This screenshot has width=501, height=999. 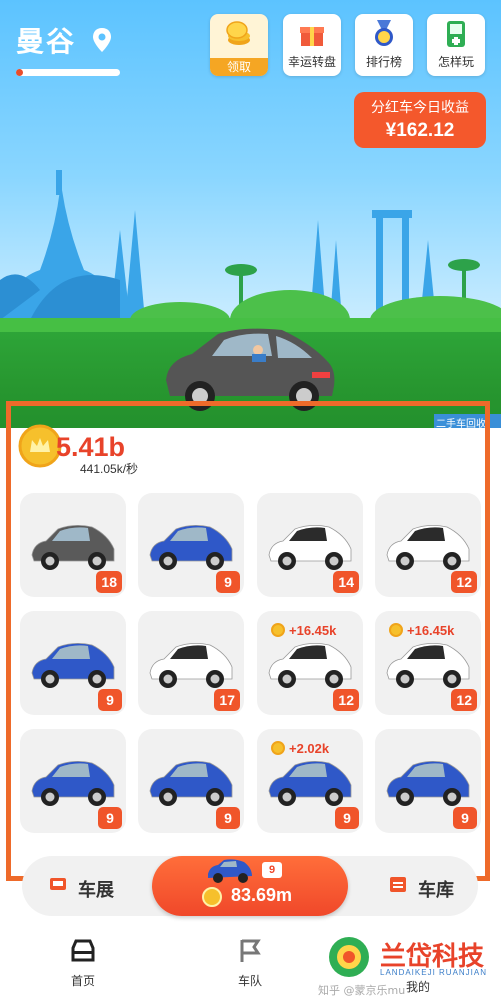 What do you see at coordinates (398, 884) in the screenshot?
I see `garage-icon` at bounding box center [398, 884].